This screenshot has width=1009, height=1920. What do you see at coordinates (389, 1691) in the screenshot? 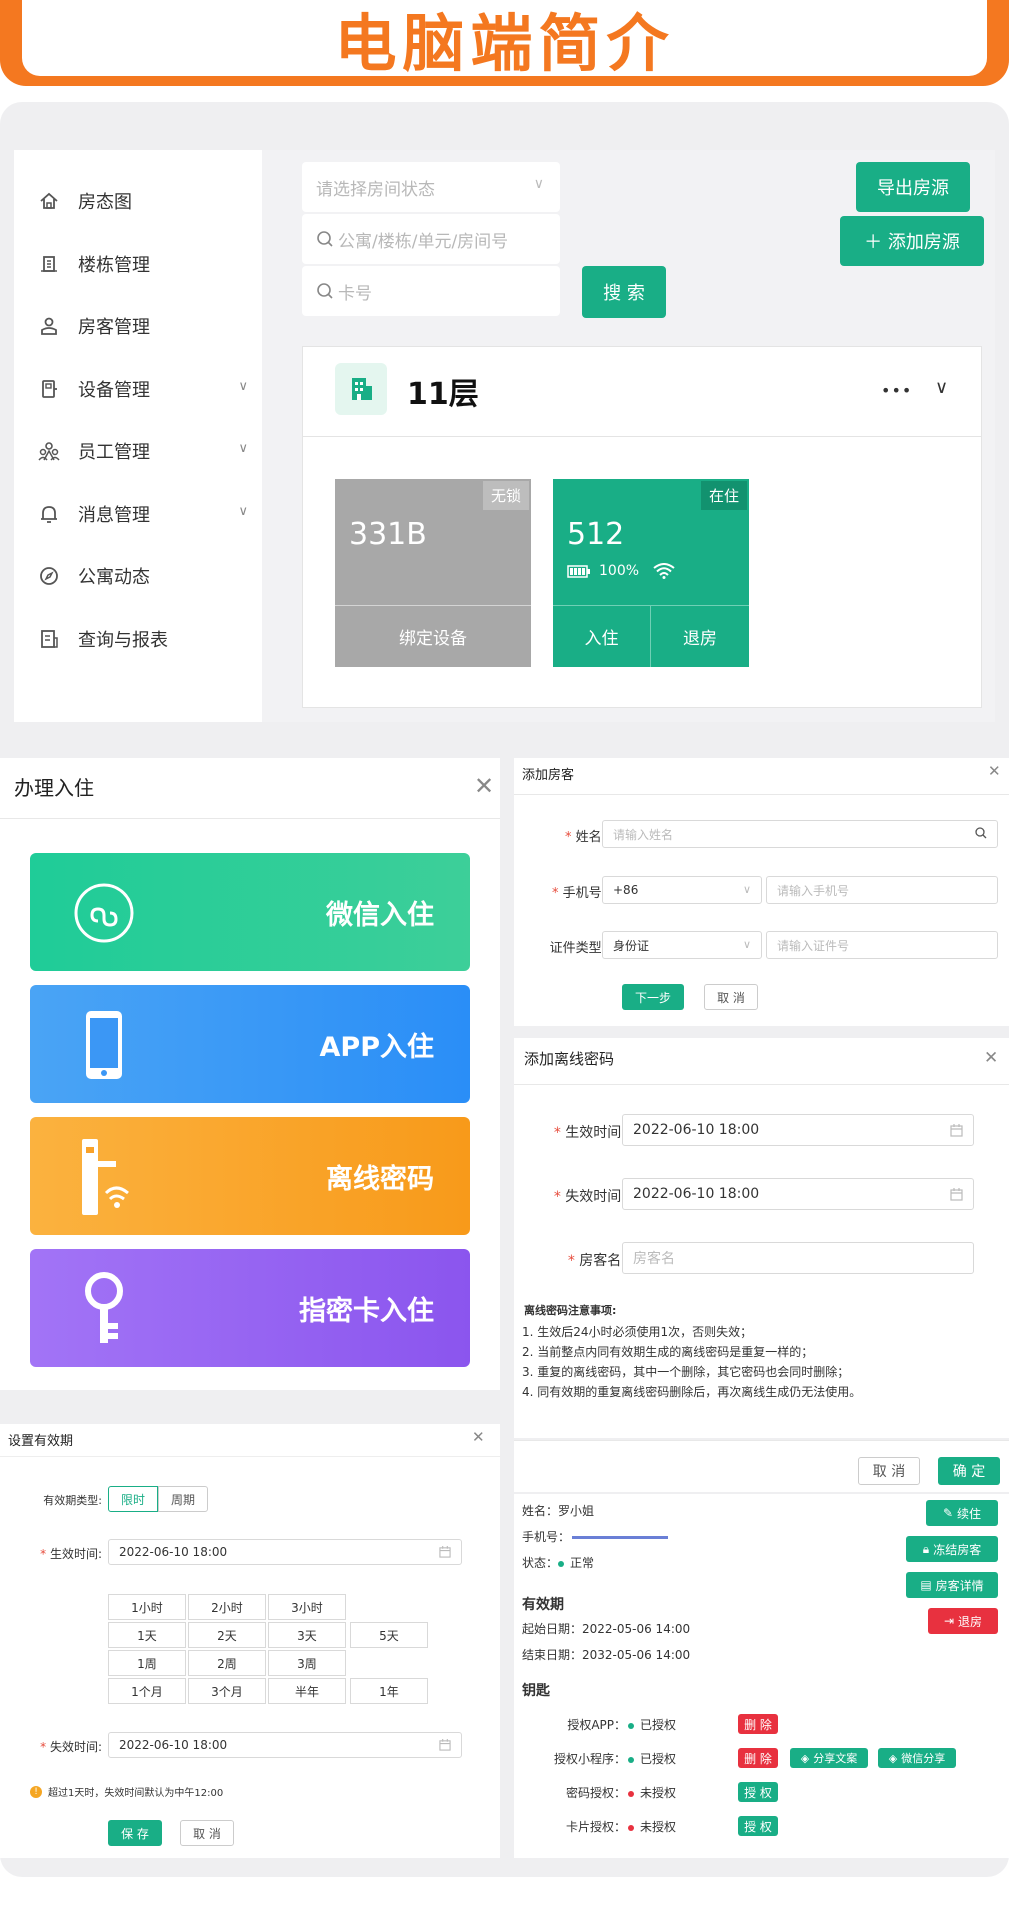
I see `preset-1y: 1年` at bounding box center [389, 1691].